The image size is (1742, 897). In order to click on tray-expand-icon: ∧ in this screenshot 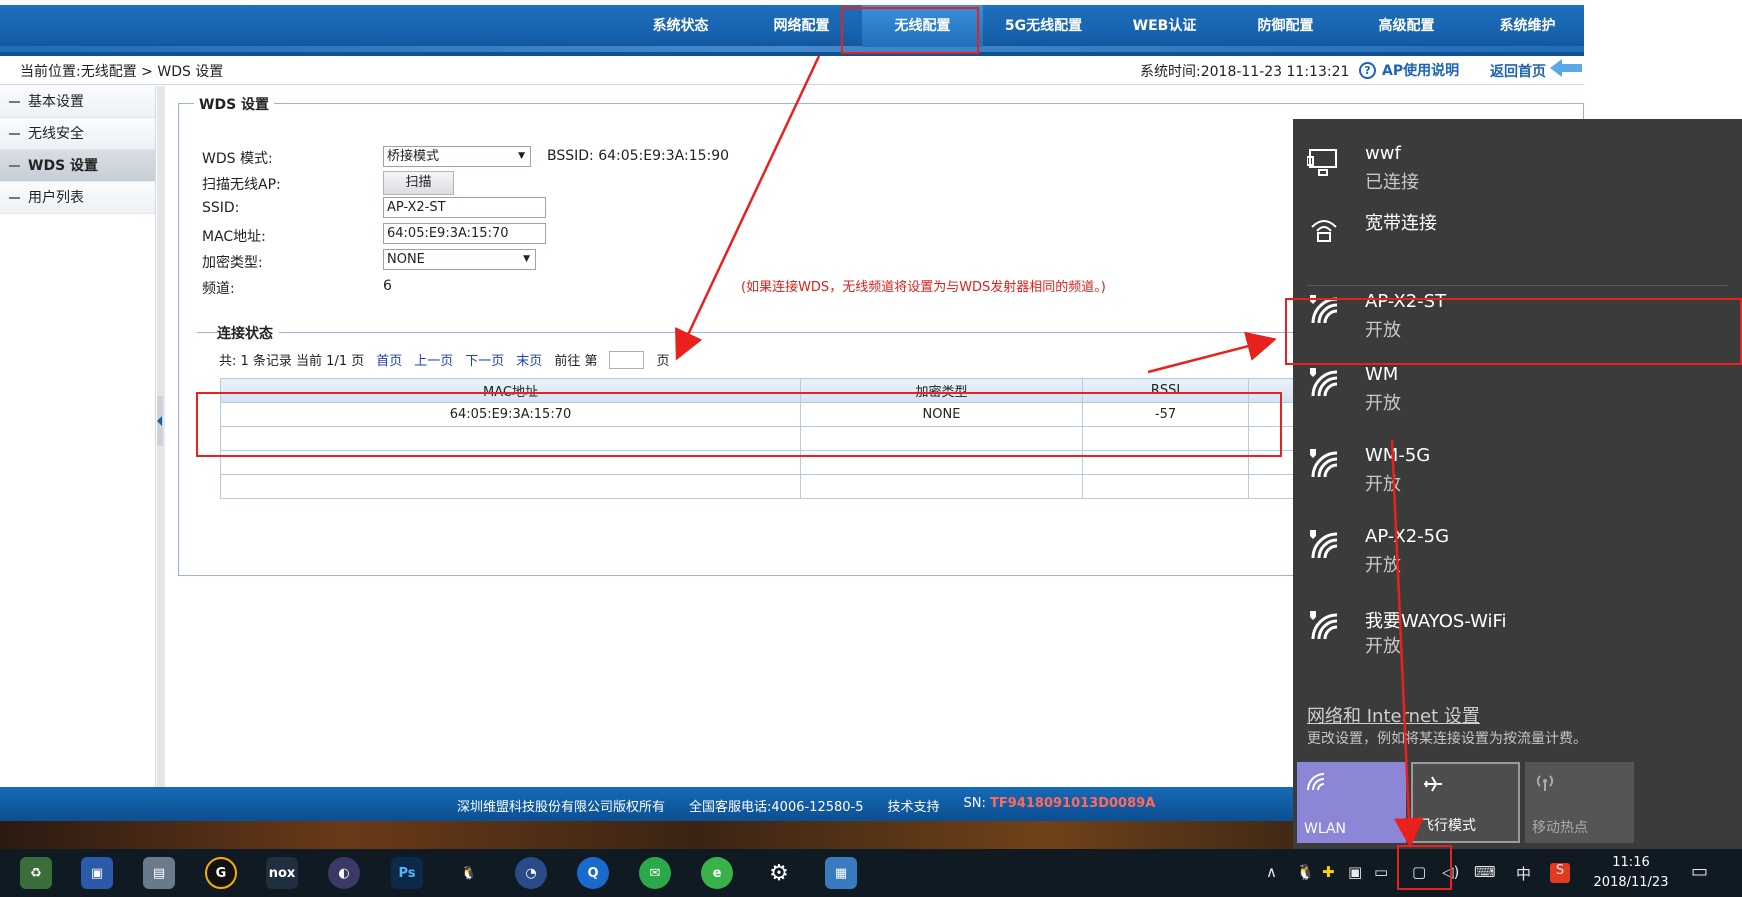, I will do `click(1271, 872)`.